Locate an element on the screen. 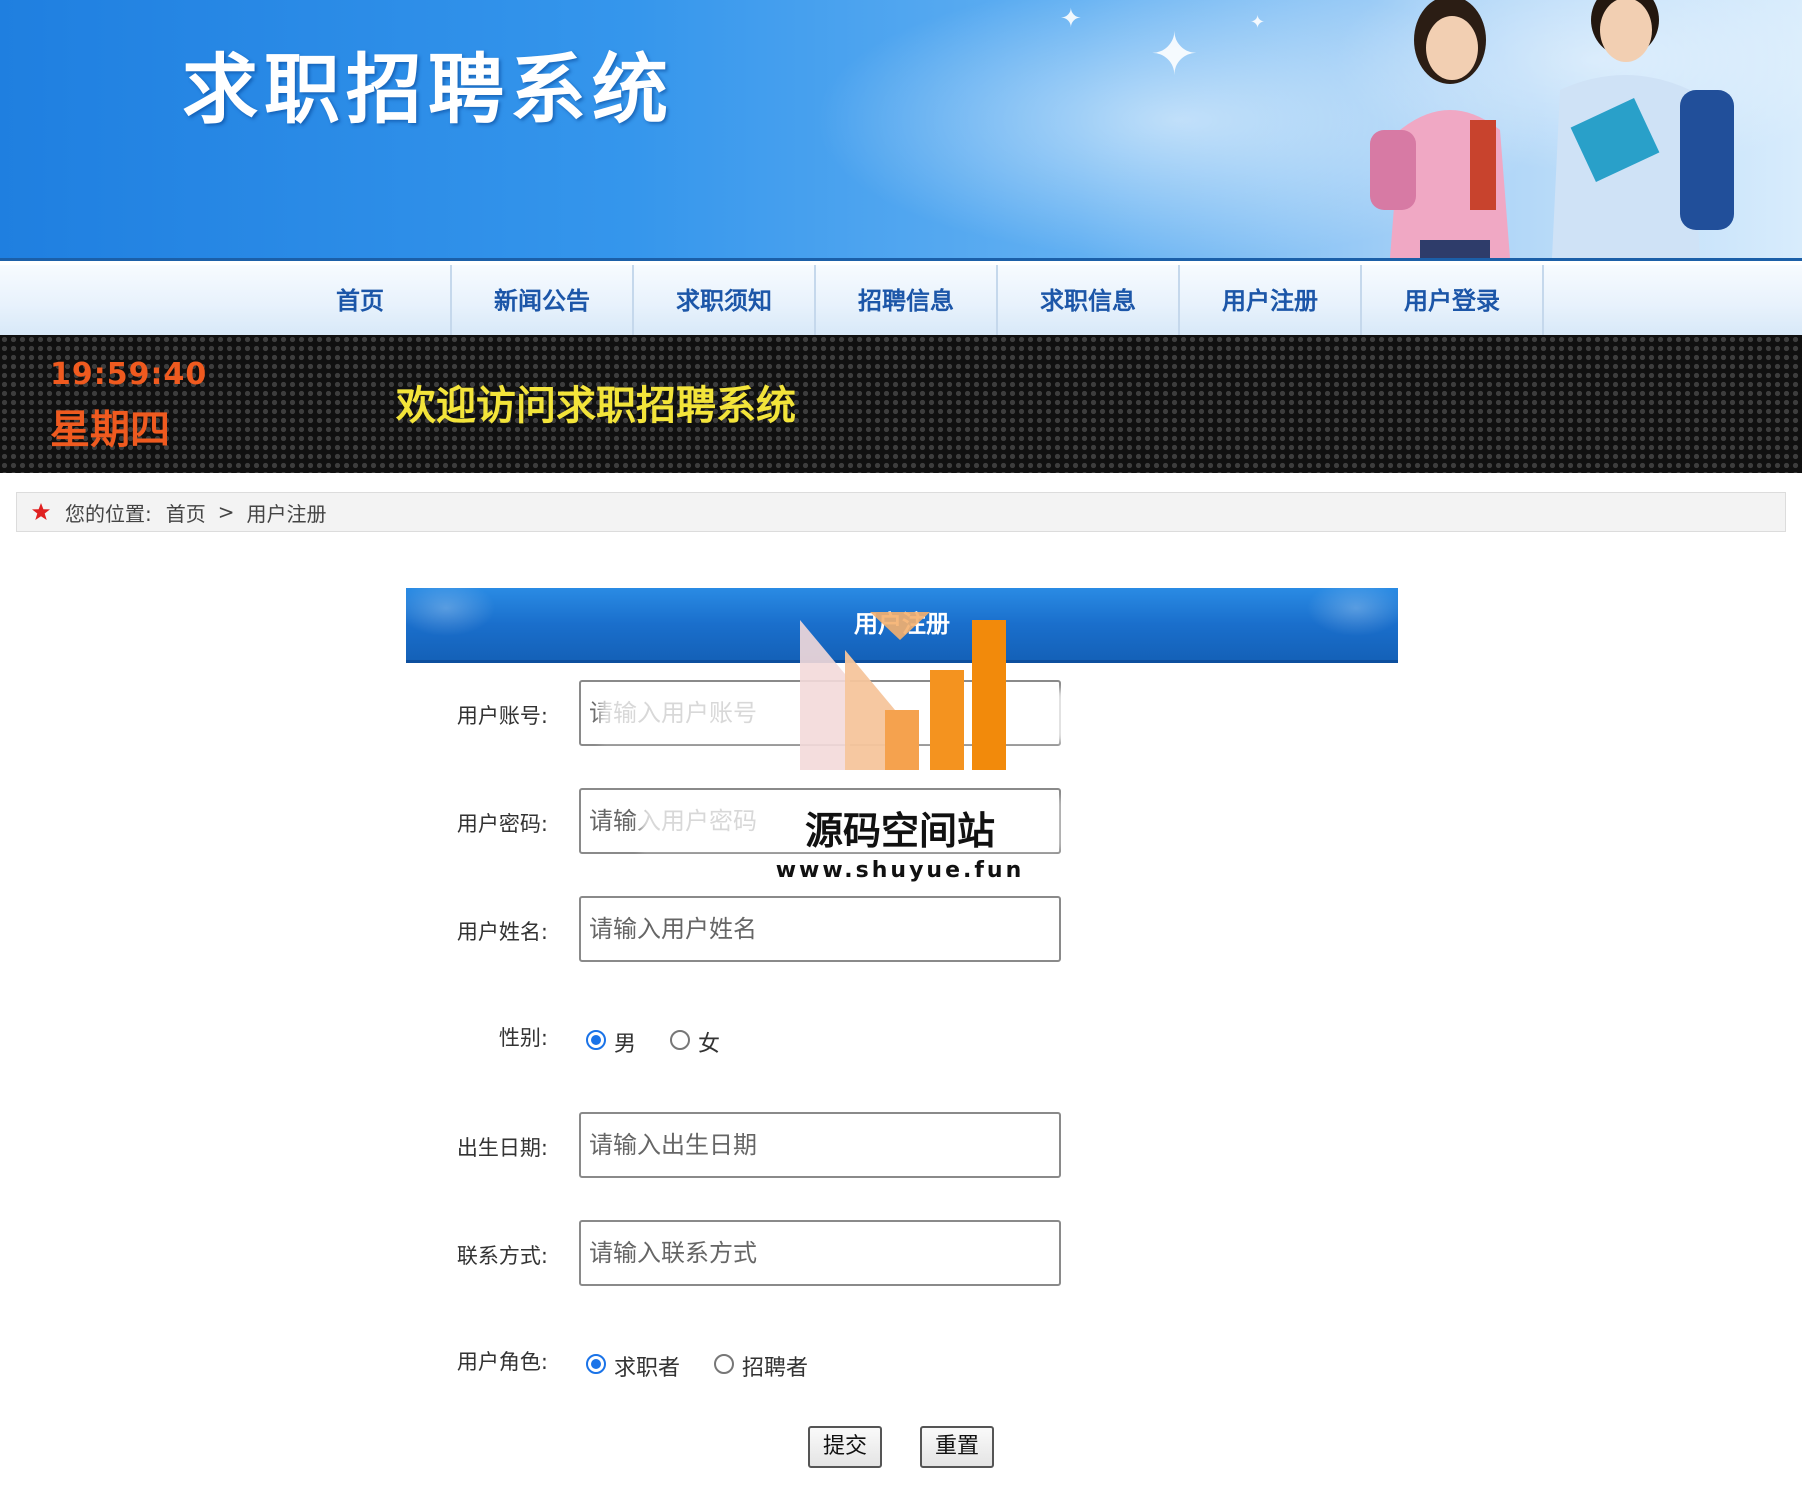 The image size is (1802, 1488). role-label: 用户角色: is located at coordinates (502, 1362).